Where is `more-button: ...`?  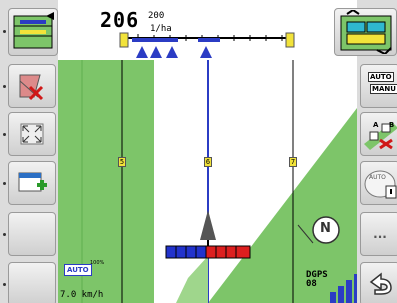 more-button: ... is located at coordinates (378, 234).